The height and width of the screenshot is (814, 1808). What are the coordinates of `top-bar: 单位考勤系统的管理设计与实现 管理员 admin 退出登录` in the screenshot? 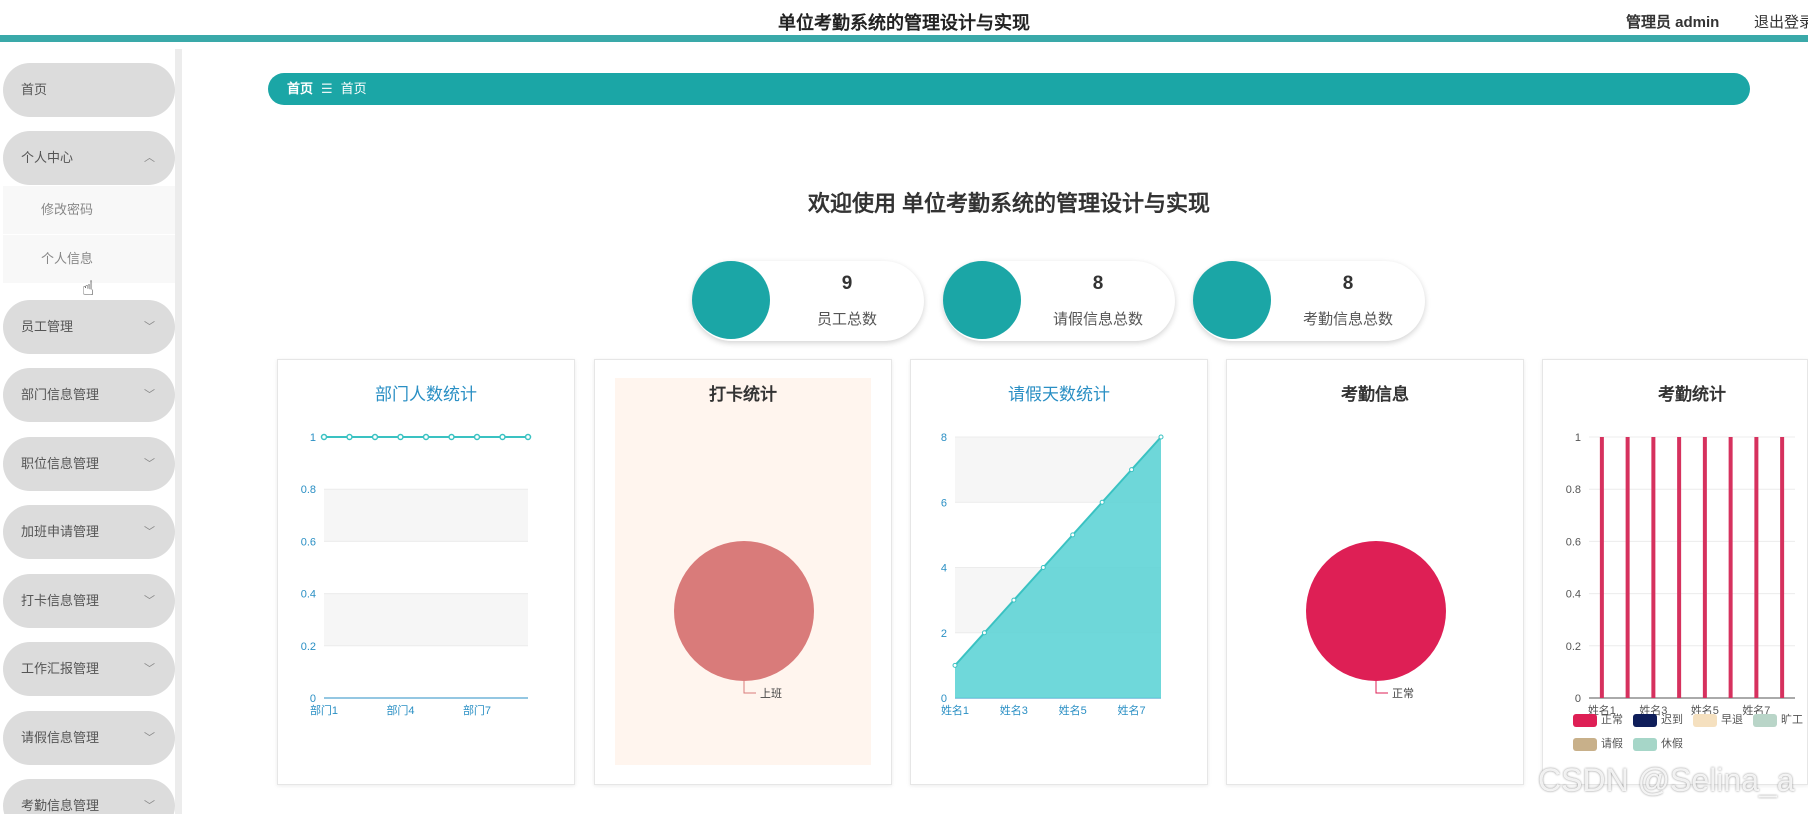 It's located at (904, 21).